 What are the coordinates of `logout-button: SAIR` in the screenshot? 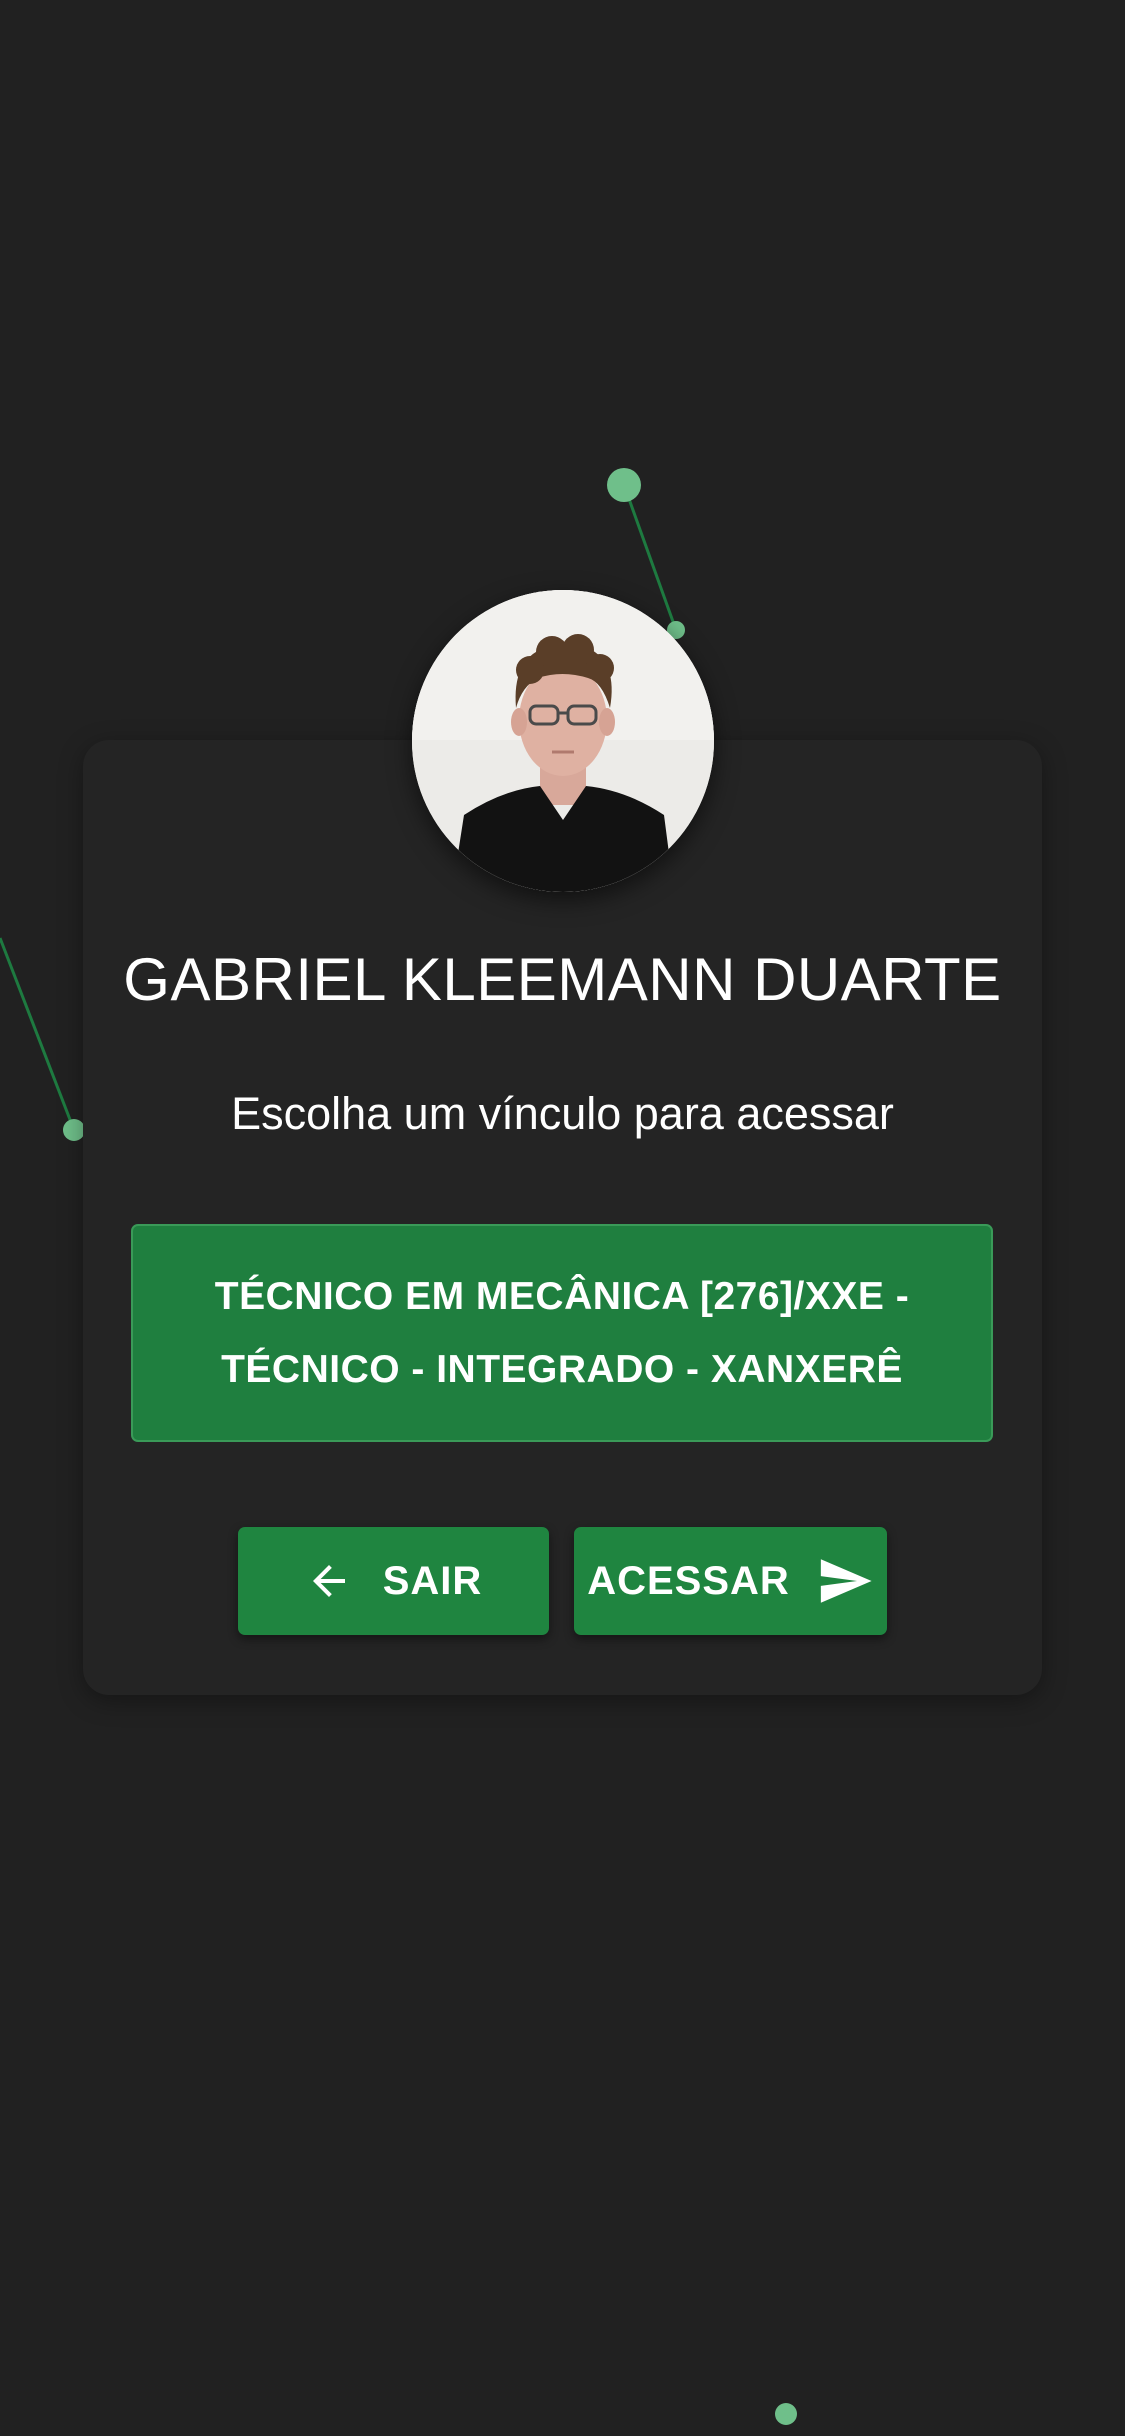 It's located at (393, 1581).